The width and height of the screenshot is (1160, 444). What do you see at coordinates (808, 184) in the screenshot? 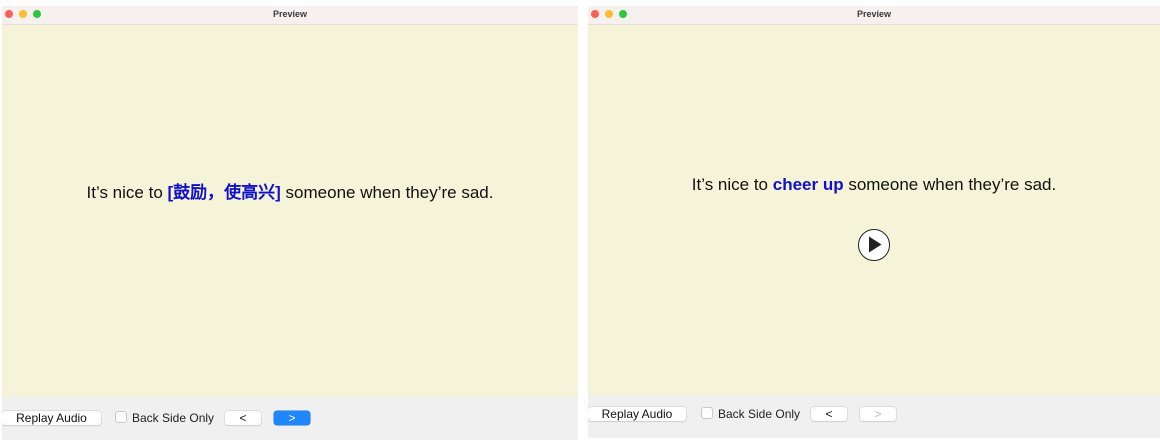
I see `sentence-highlight: cheer up` at bounding box center [808, 184].